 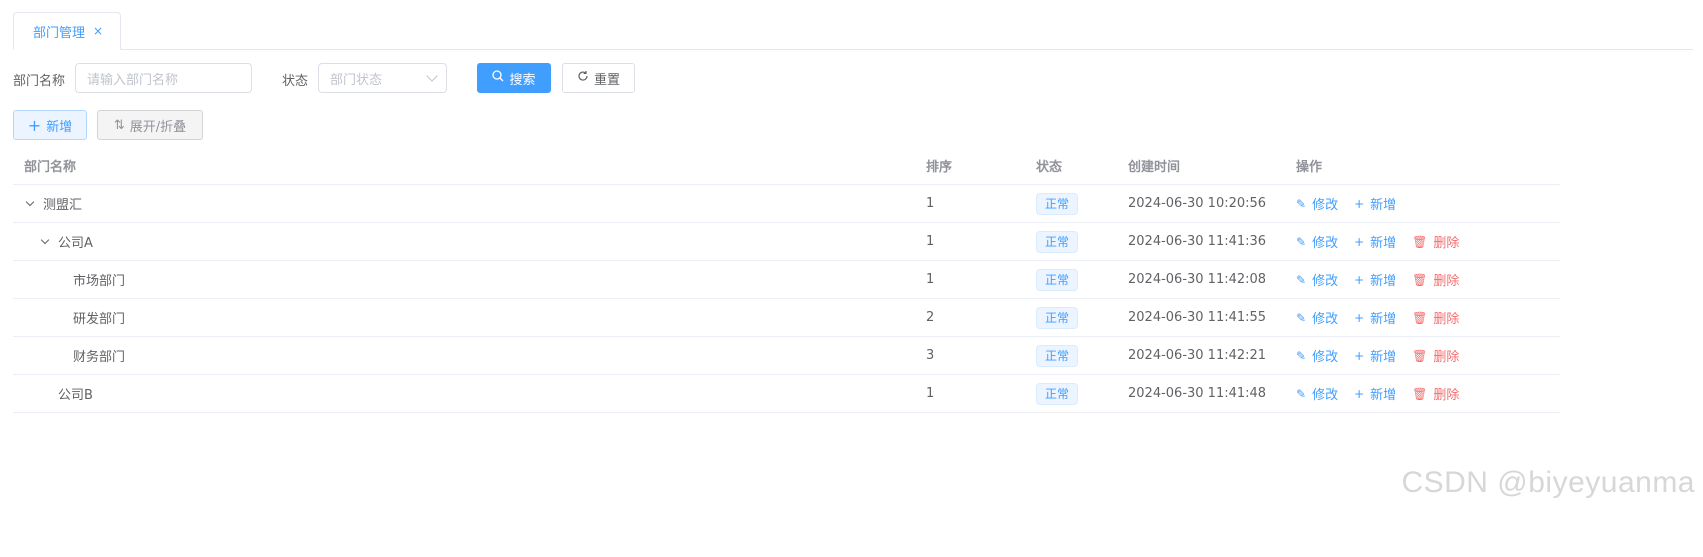 I want to click on dept-name-cell: 财务部门, so click(x=99, y=355).